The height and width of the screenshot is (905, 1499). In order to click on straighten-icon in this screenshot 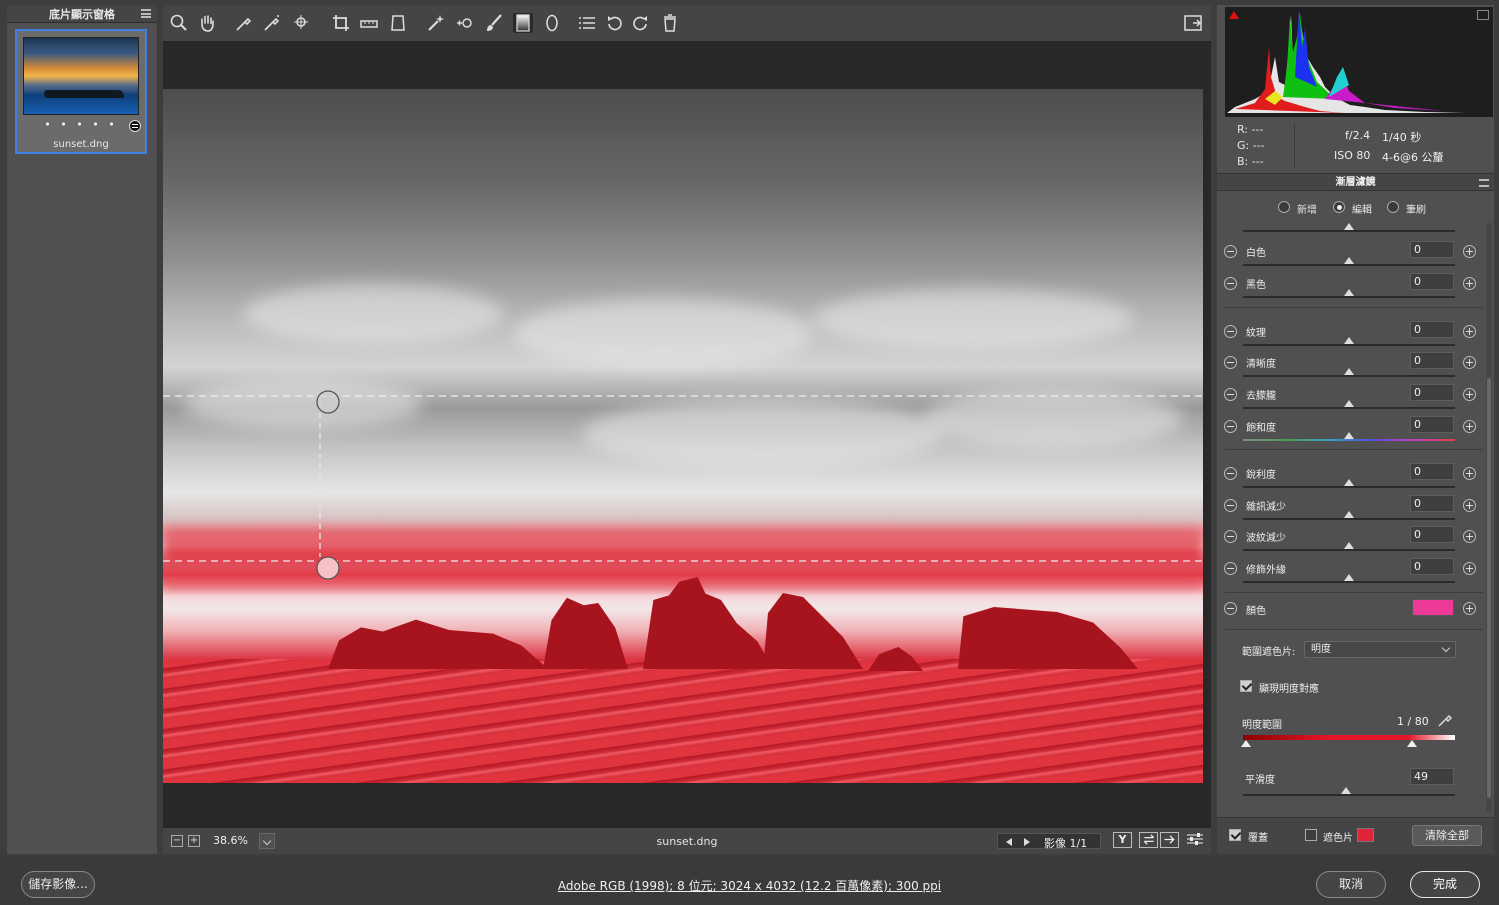, I will do `click(369, 23)`.